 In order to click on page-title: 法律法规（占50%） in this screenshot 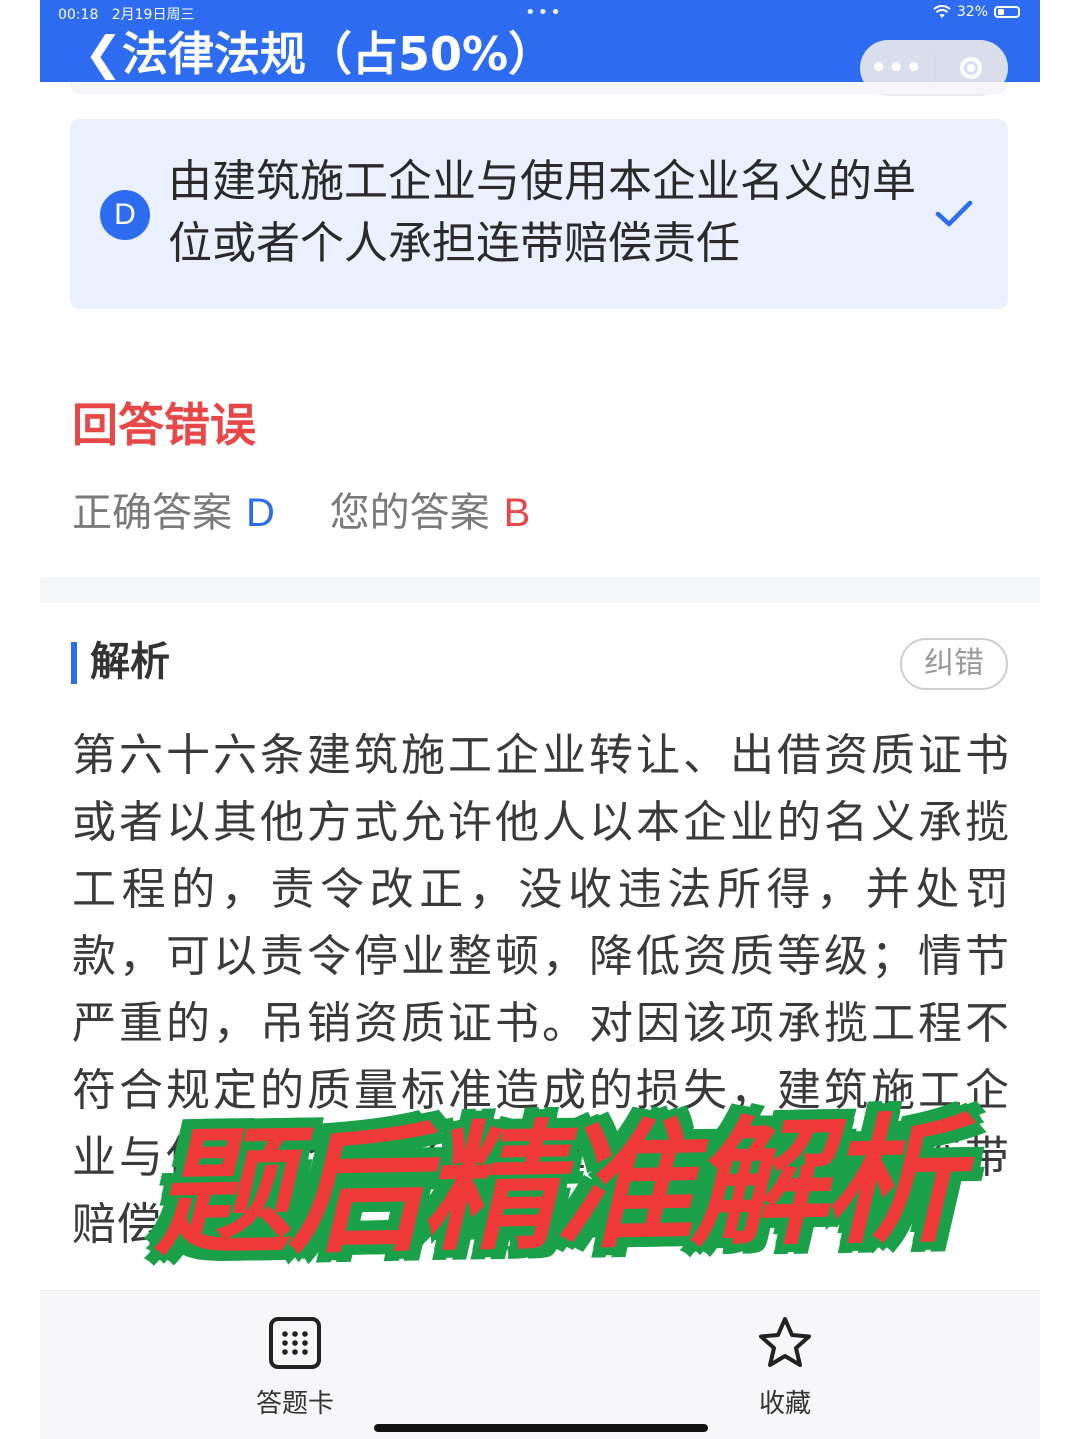, I will do `click(338, 54)`.